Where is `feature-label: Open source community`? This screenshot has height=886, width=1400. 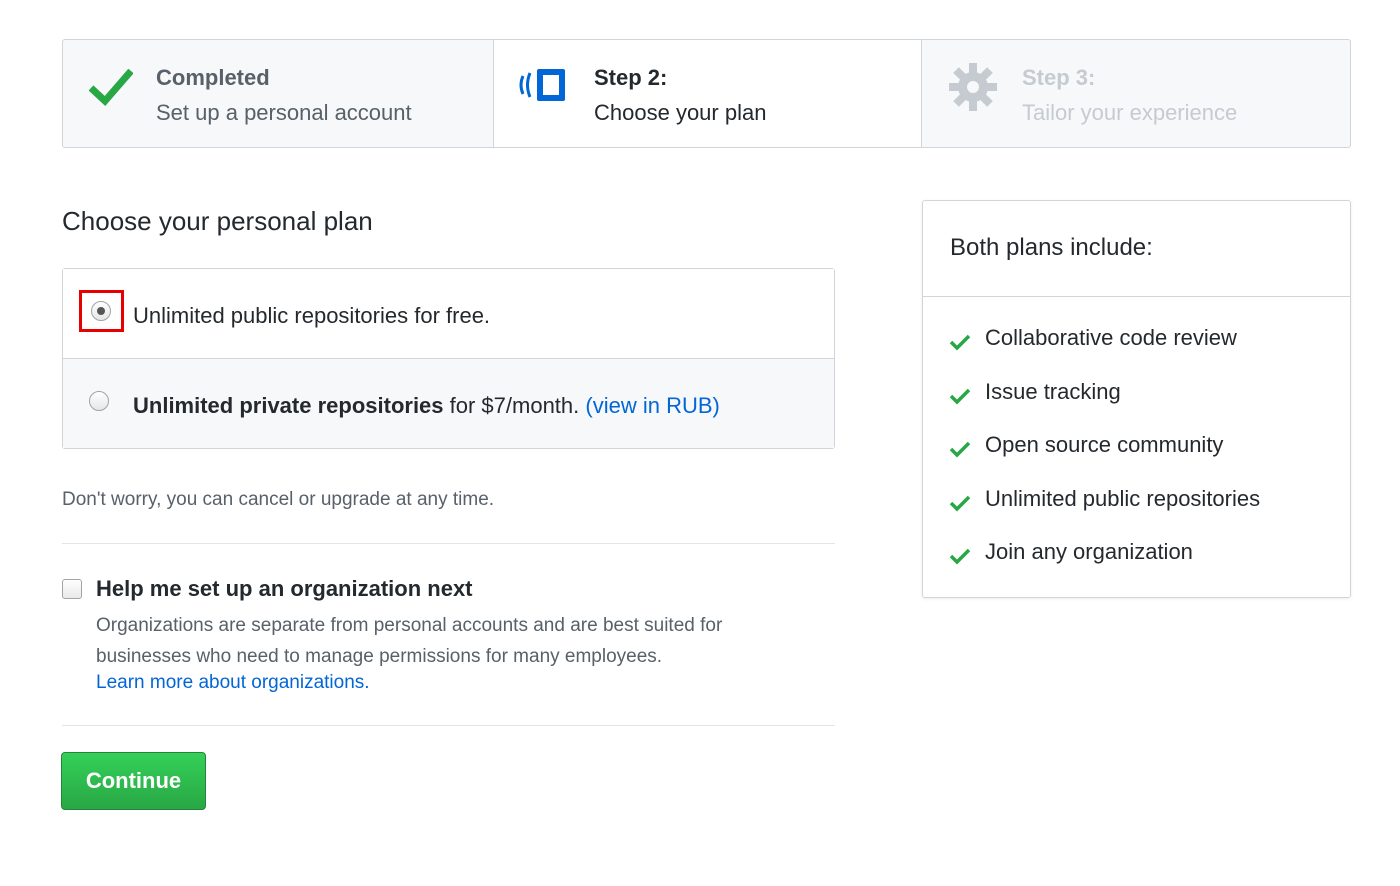 feature-label: Open source community is located at coordinates (1104, 444).